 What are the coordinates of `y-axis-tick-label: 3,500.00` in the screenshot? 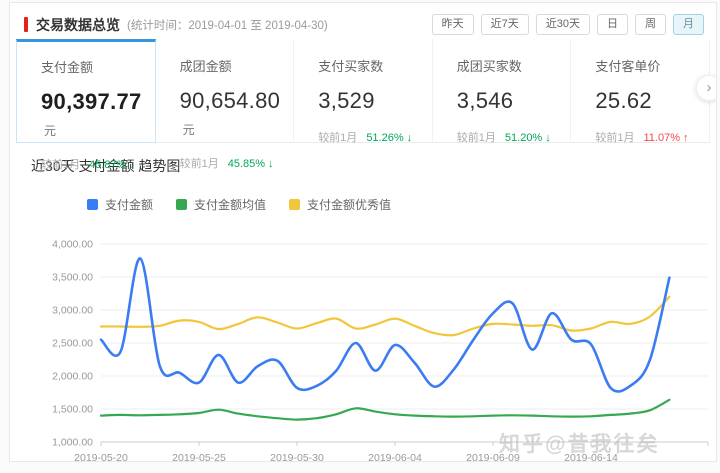 It's located at (72, 278).